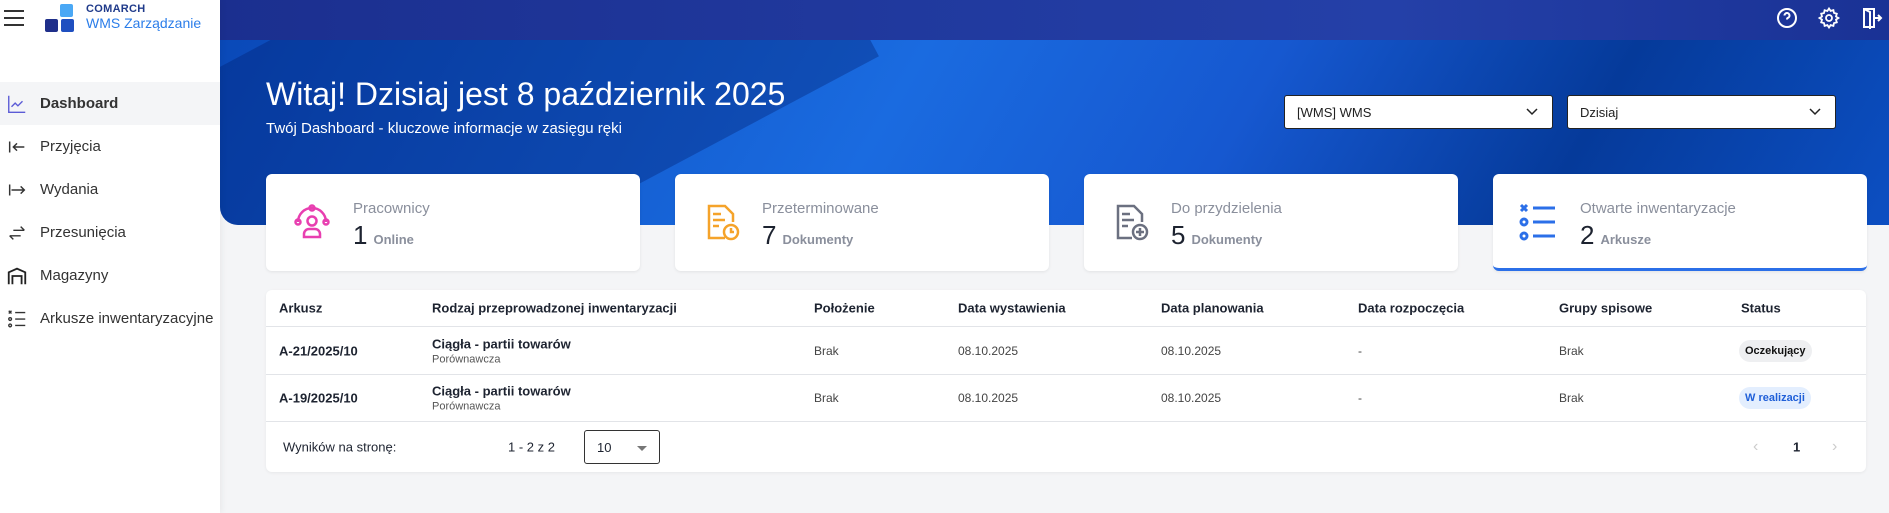 Image resolution: width=1889 pixels, height=513 pixels. I want to click on product-name: WMS Zarządzanie, so click(144, 23).